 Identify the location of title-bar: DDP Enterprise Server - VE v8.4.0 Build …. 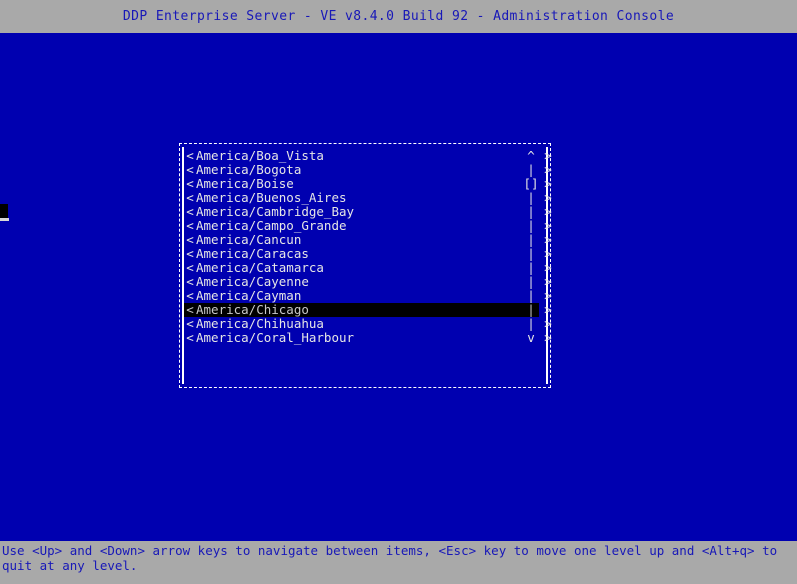
(398, 16).